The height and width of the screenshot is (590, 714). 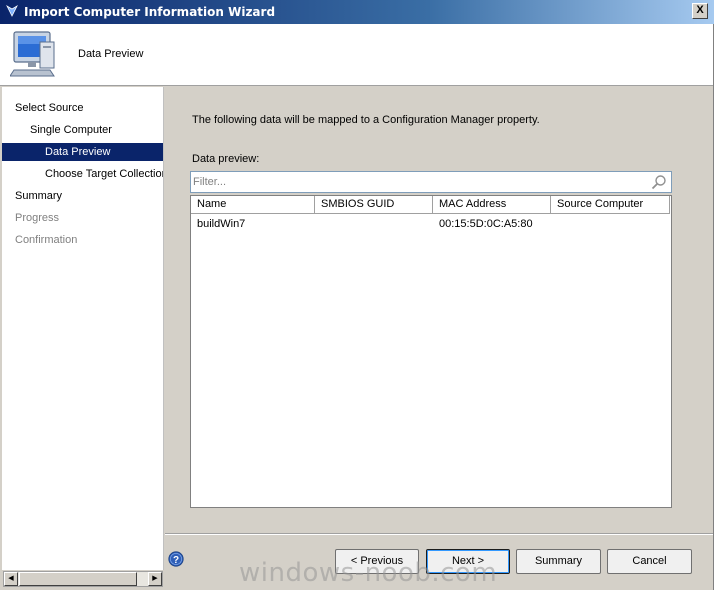 I want to click on filter-input, so click(x=418, y=182).